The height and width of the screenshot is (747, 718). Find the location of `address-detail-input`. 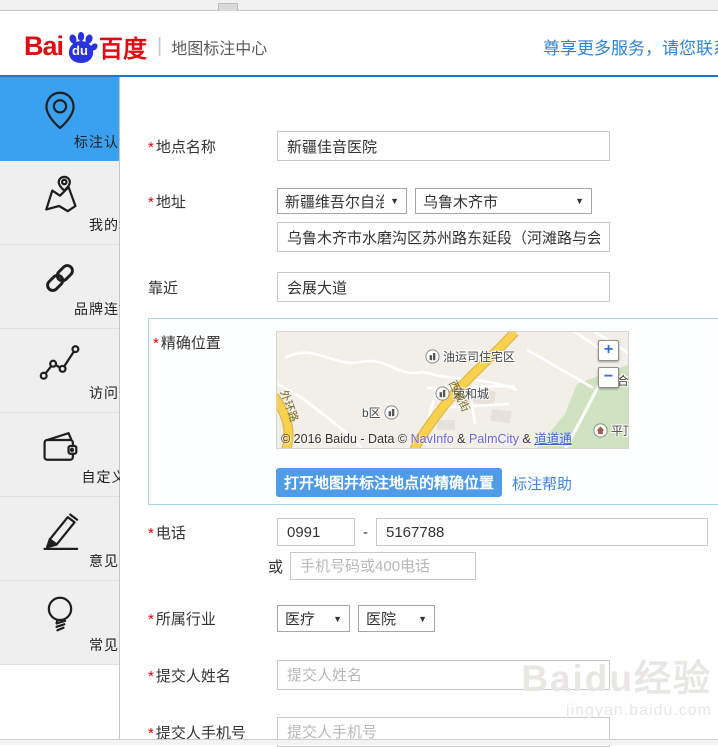

address-detail-input is located at coordinates (443, 237).